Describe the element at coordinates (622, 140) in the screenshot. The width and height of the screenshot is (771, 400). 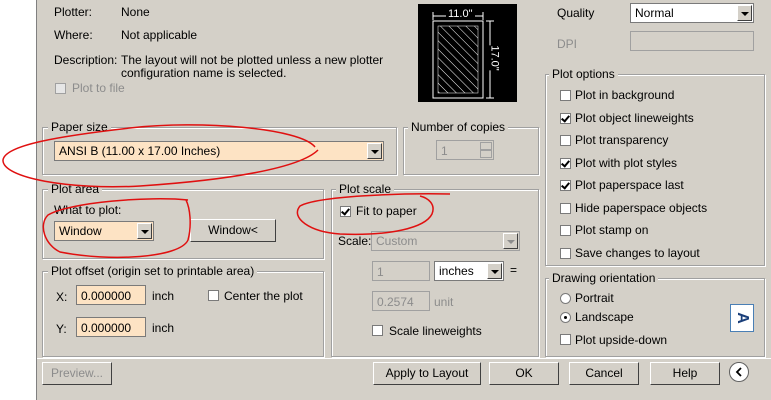
I see `plot-option-label: Plot transparency` at that location.